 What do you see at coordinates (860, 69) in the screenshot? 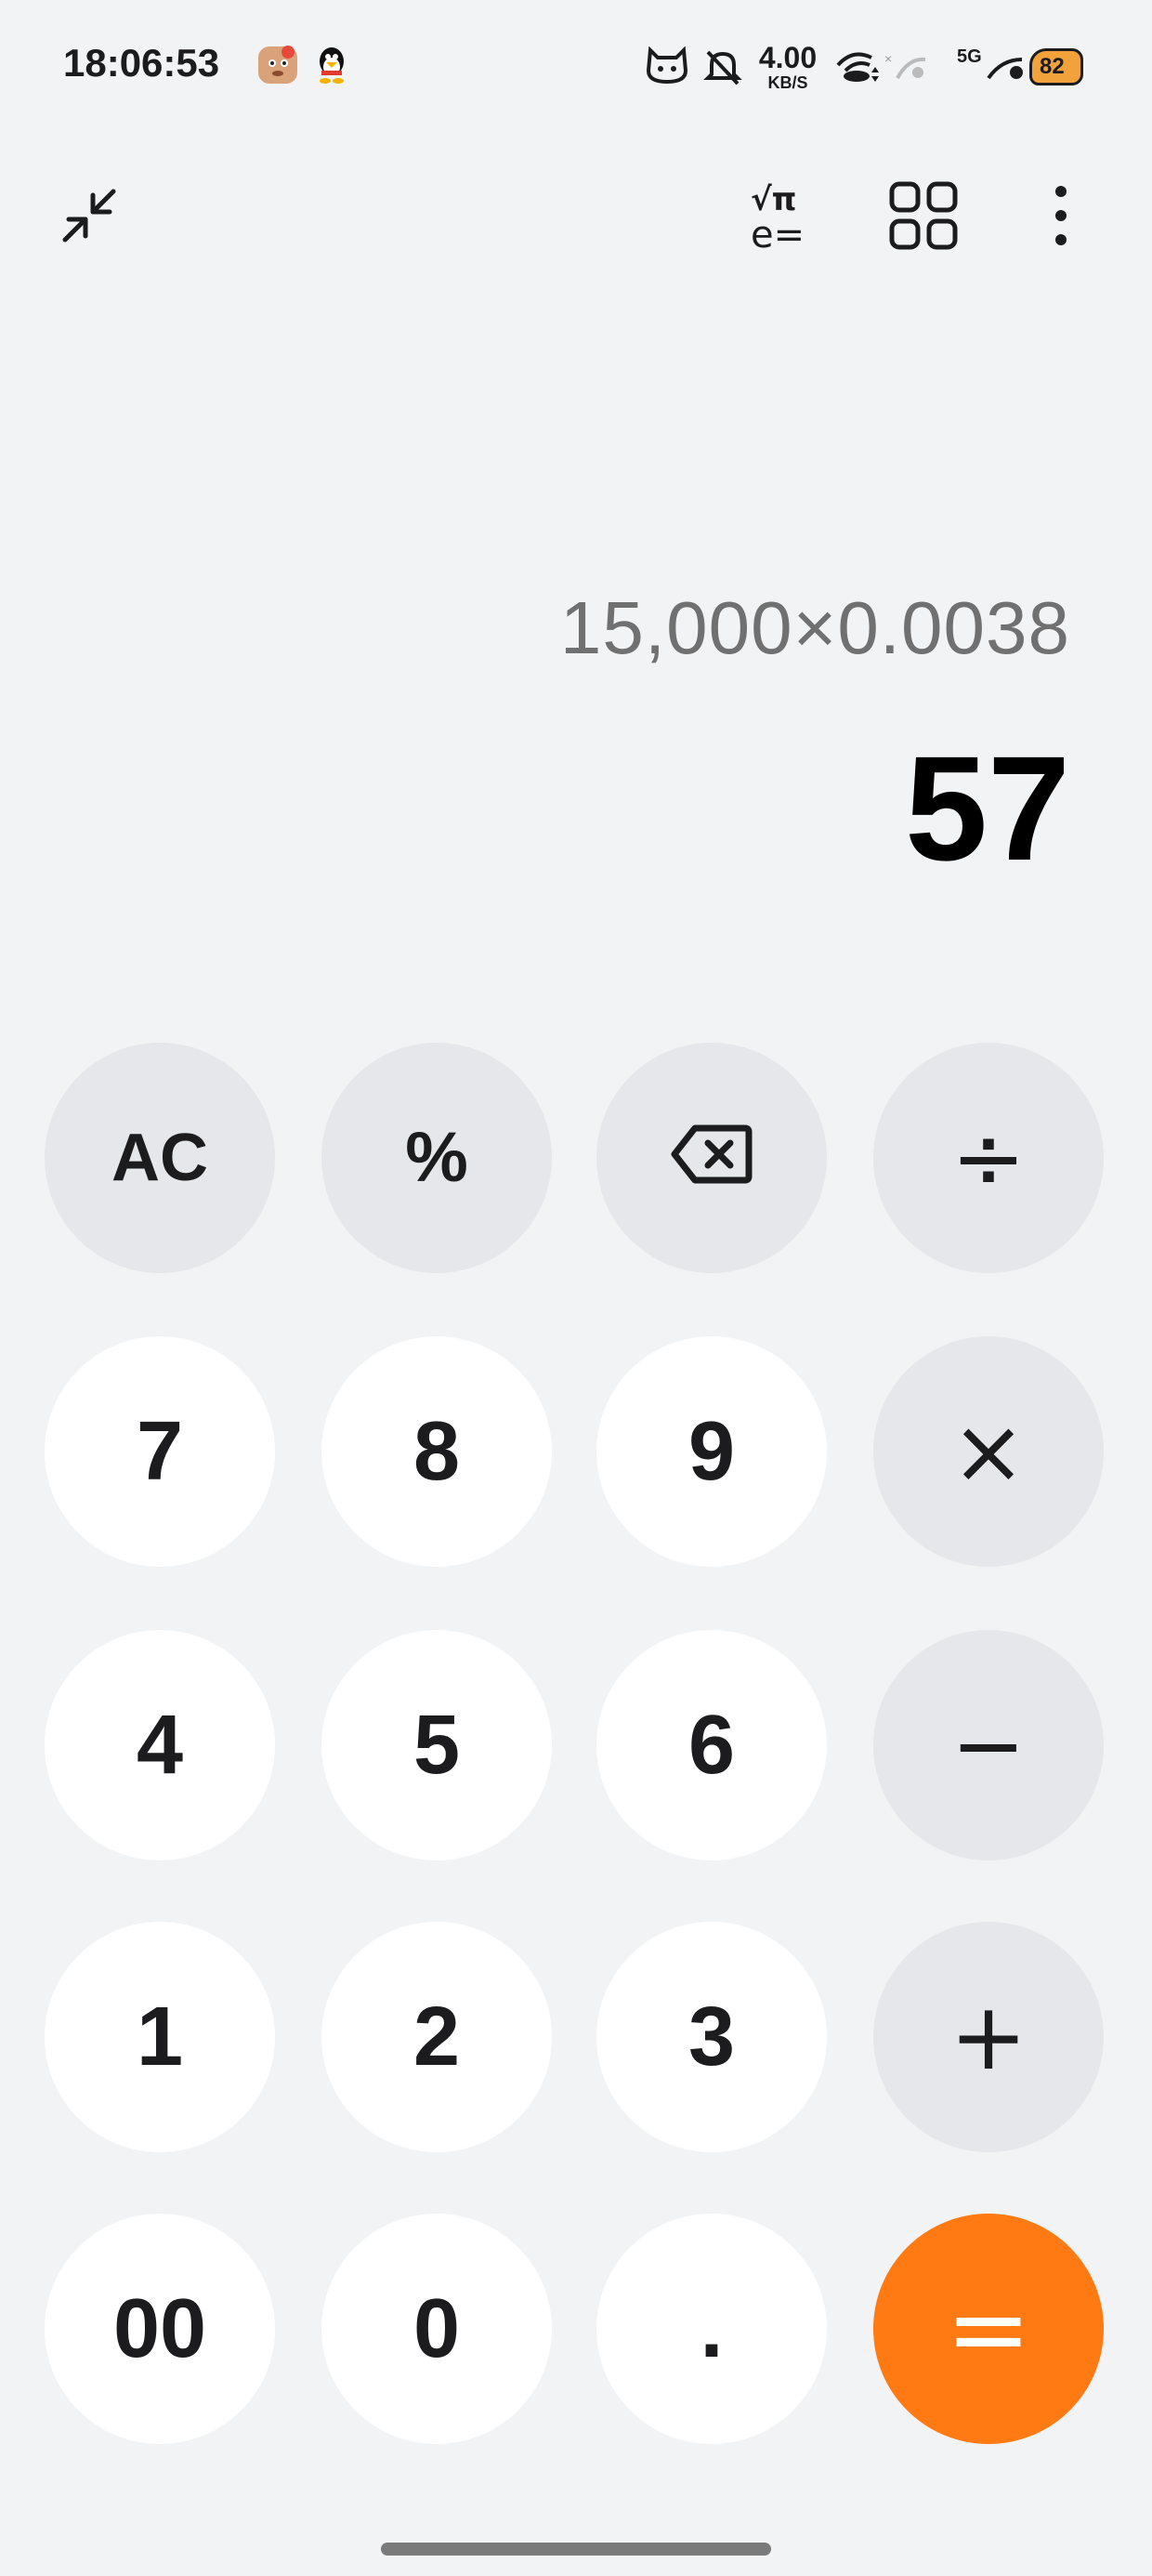
I see `wifi-icon` at bounding box center [860, 69].